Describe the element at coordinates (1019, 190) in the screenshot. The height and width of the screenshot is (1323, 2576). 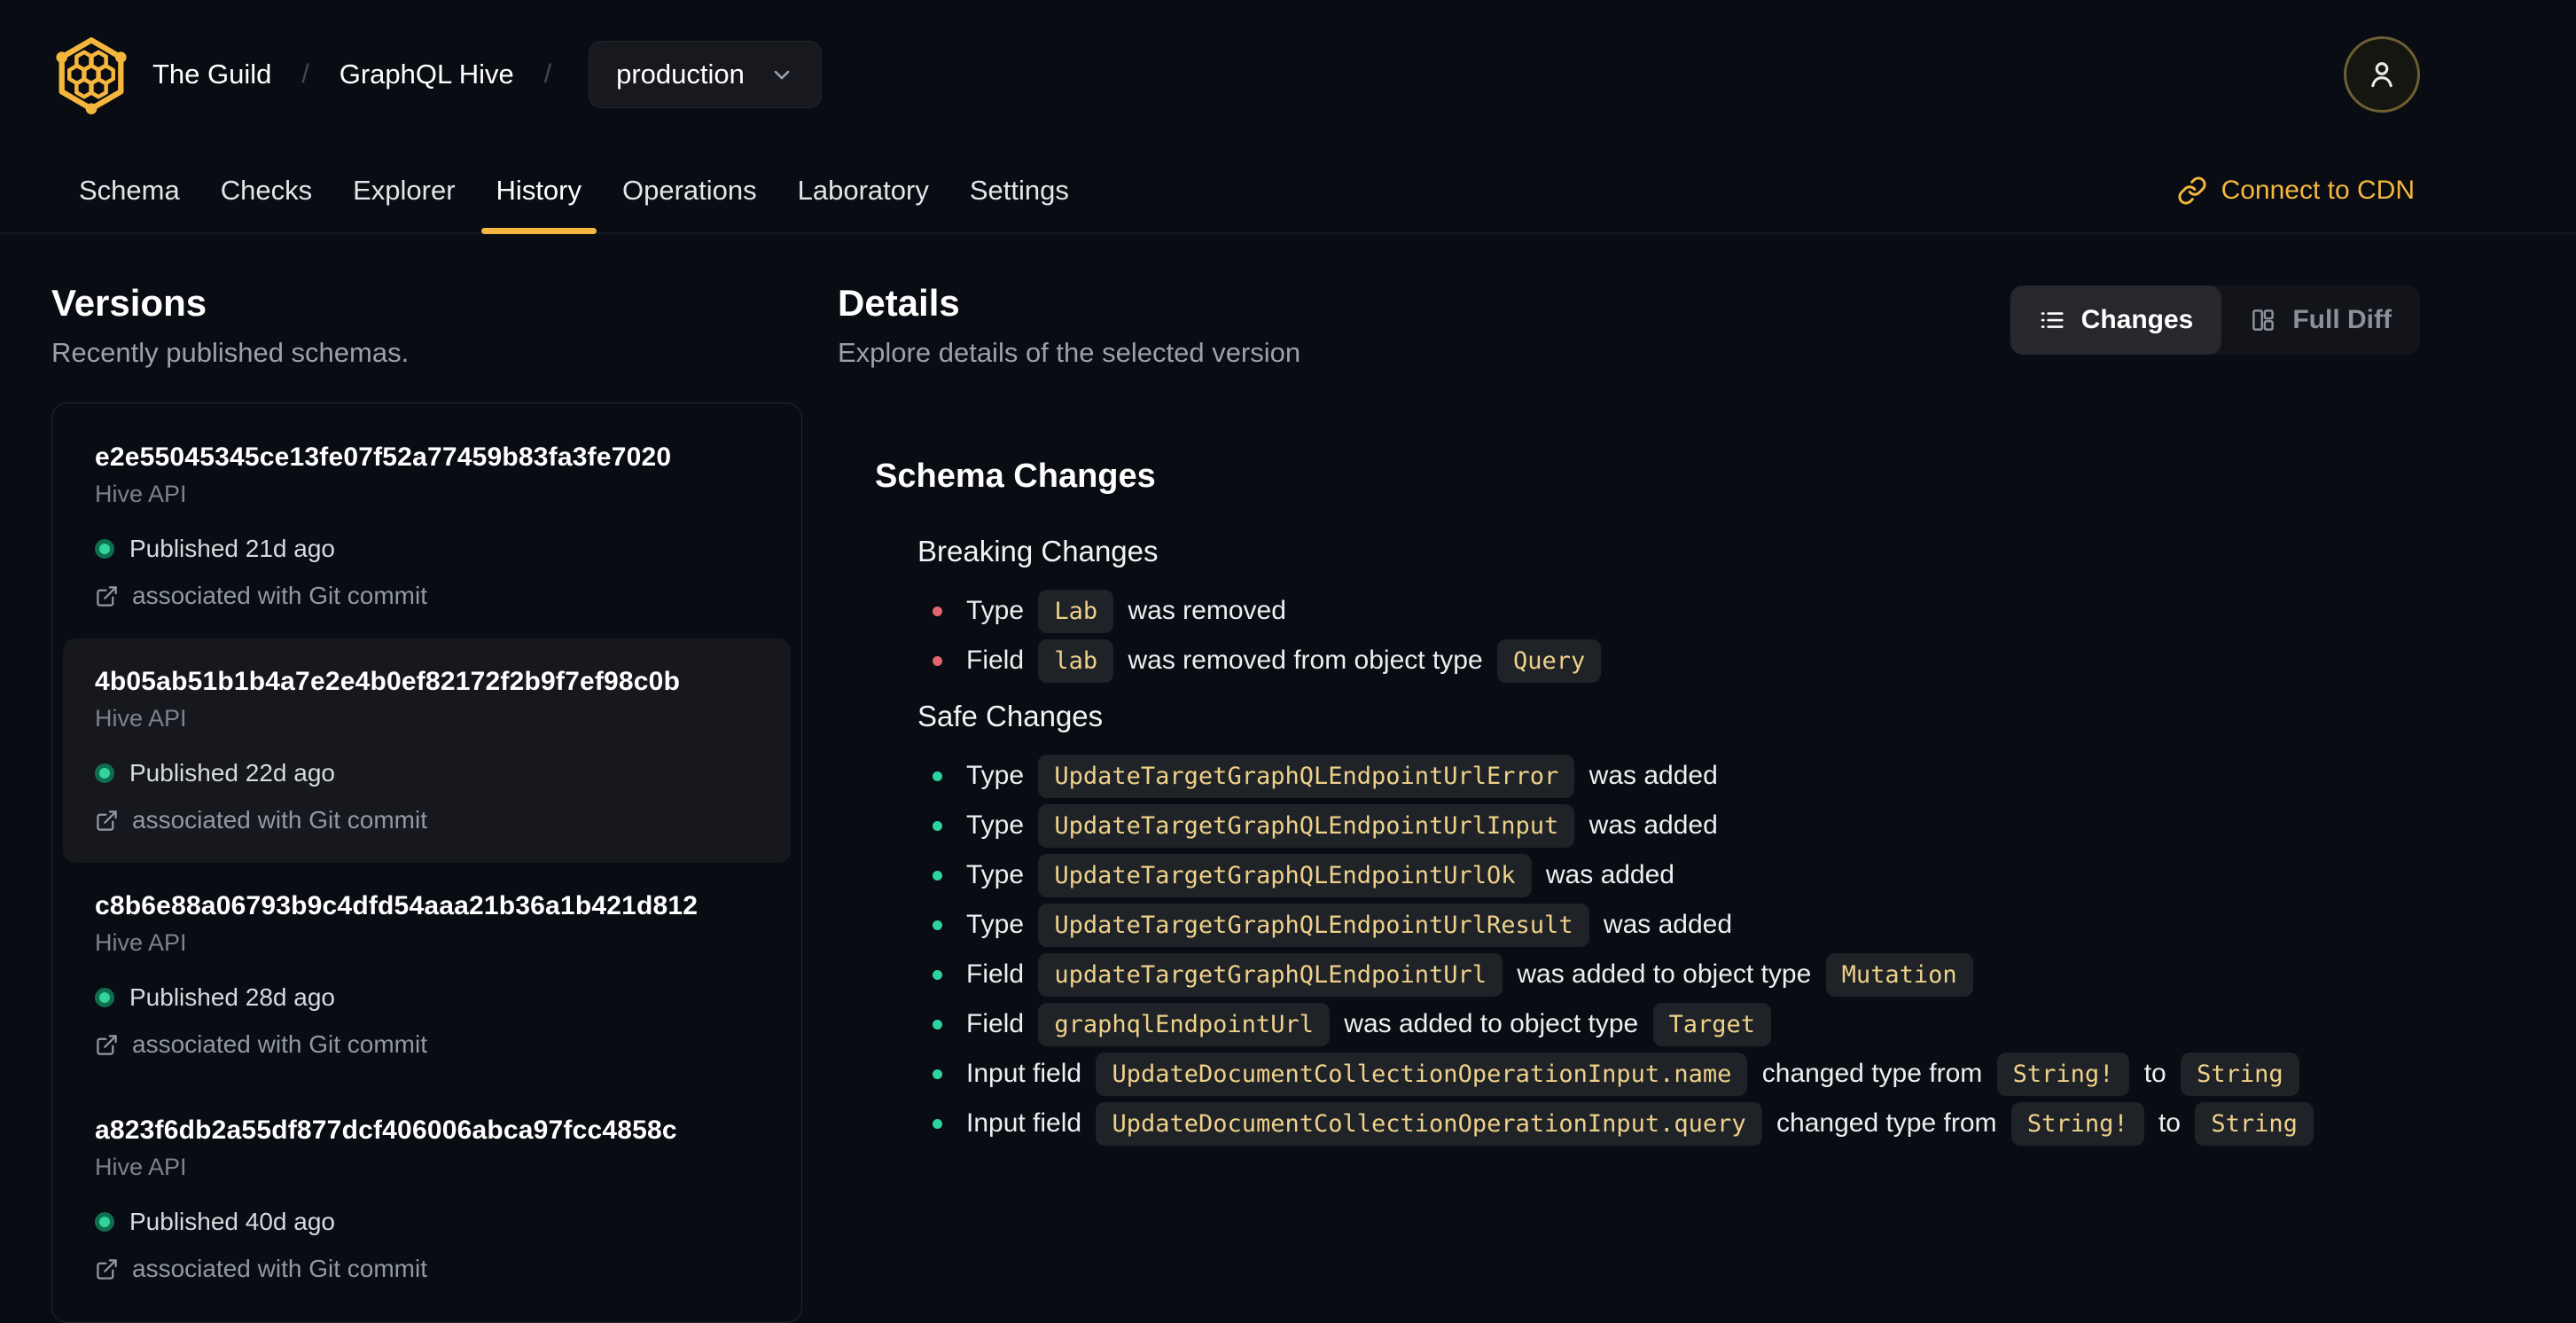
I see `tab-settings: Settings` at that location.